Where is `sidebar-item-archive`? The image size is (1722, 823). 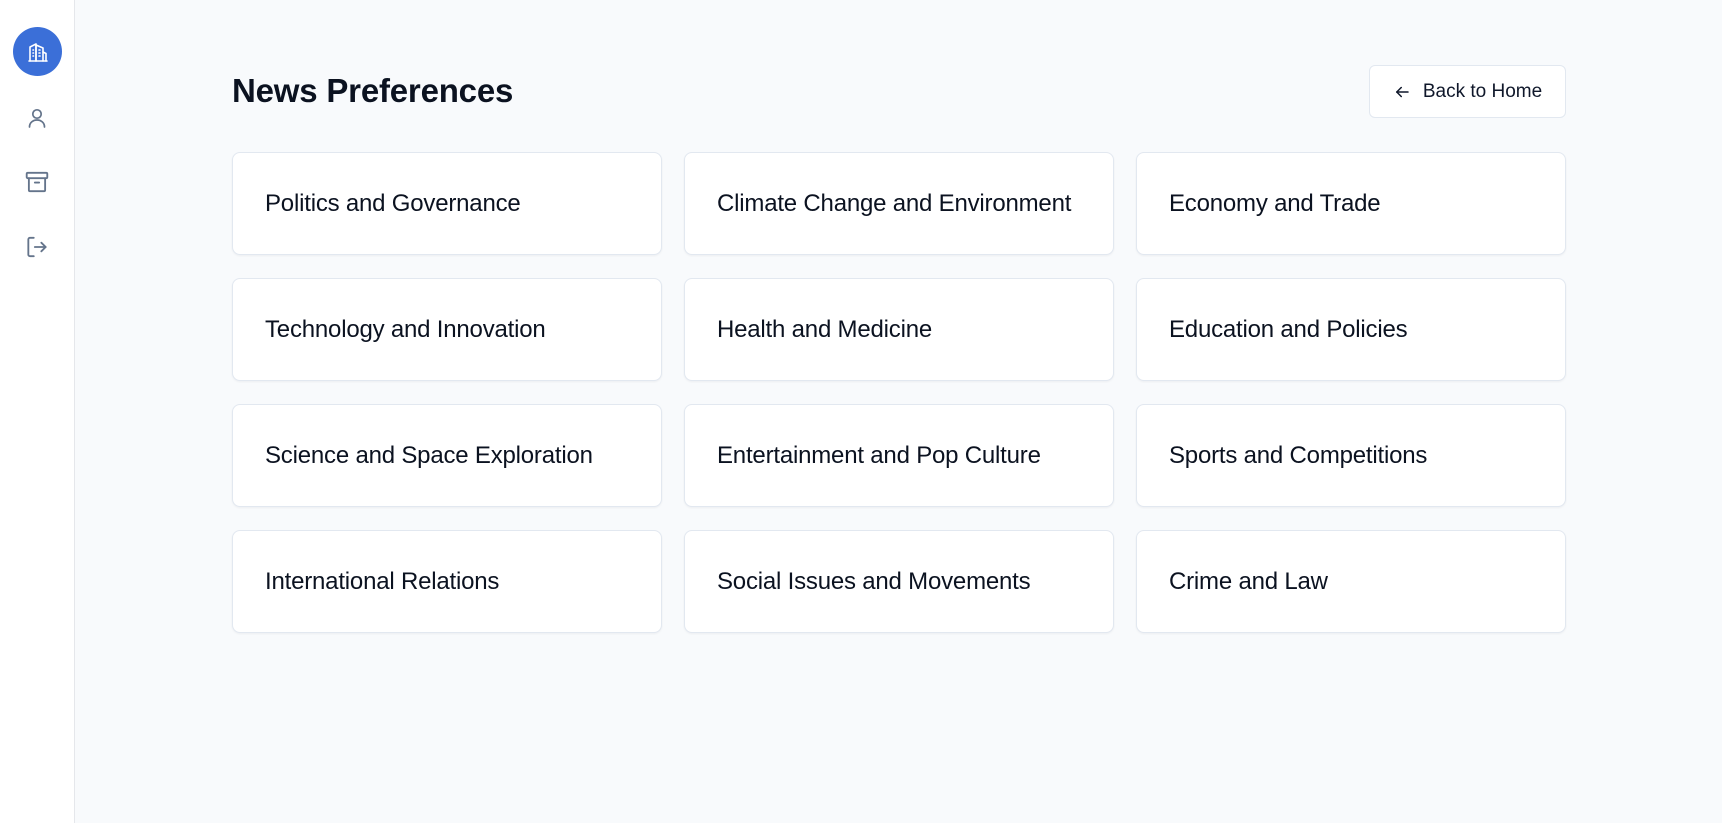
sidebar-item-archive is located at coordinates (37, 182).